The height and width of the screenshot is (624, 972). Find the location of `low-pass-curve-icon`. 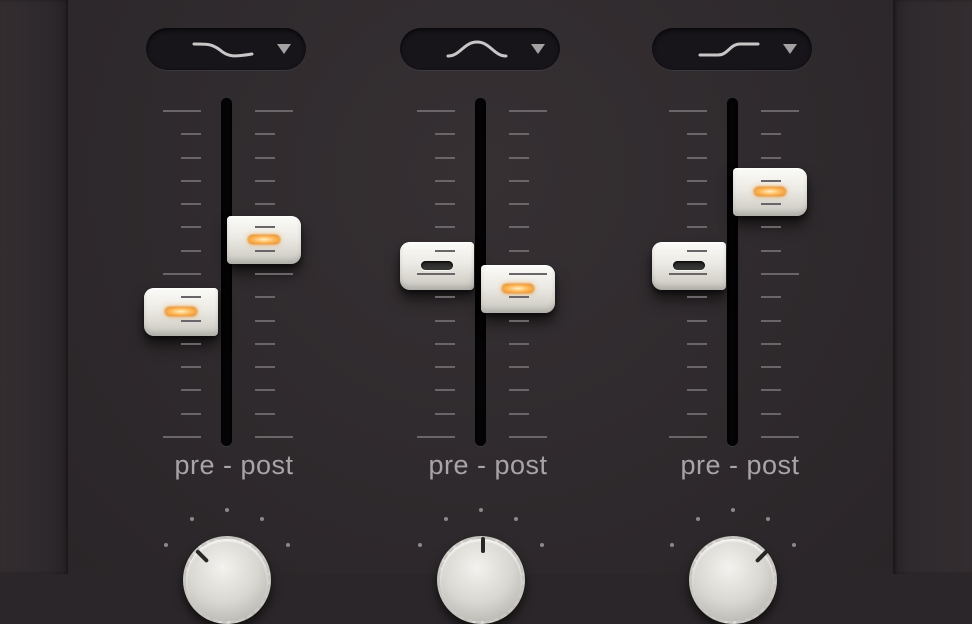

low-pass-curve-icon is located at coordinates (223, 50).